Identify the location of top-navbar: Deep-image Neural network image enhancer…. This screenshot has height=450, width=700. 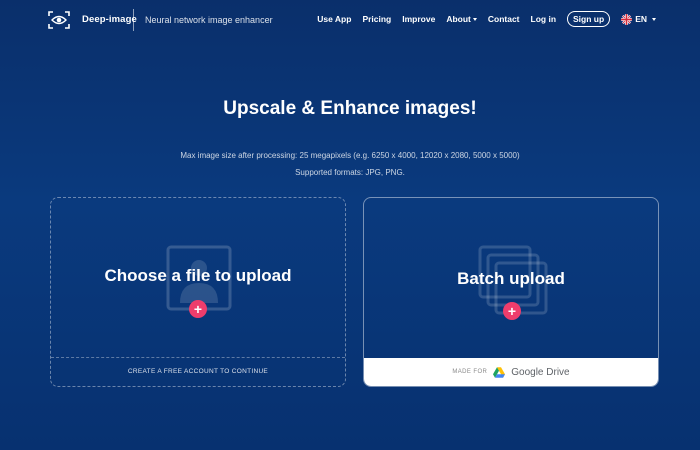
(350, 21).